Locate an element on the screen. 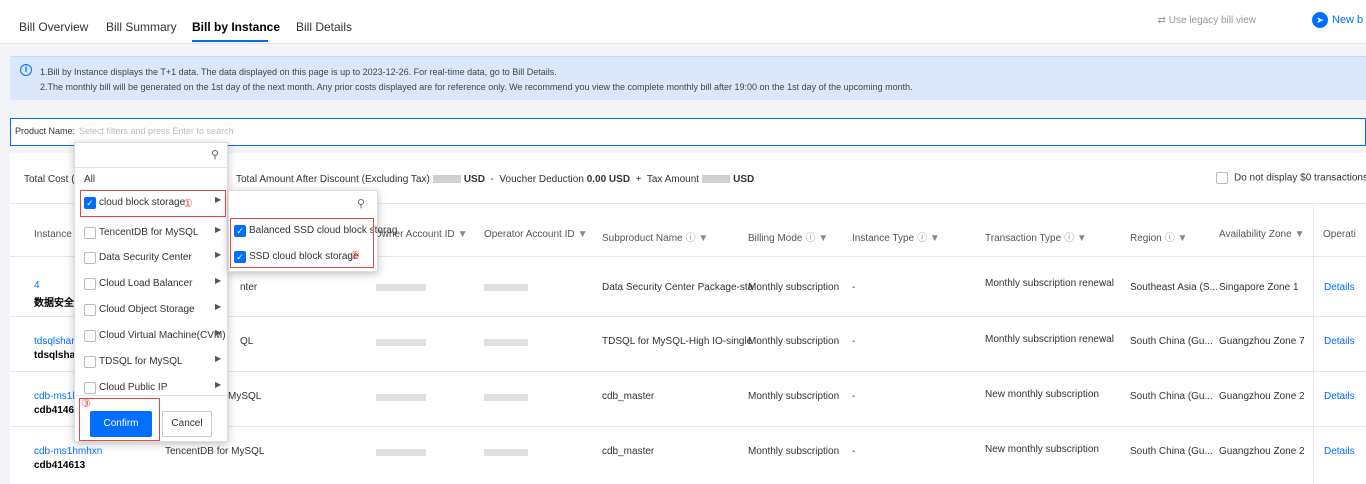  option-cvm: Cloud Virtual Machine(CVM) ▶ is located at coordinates (151, 338).